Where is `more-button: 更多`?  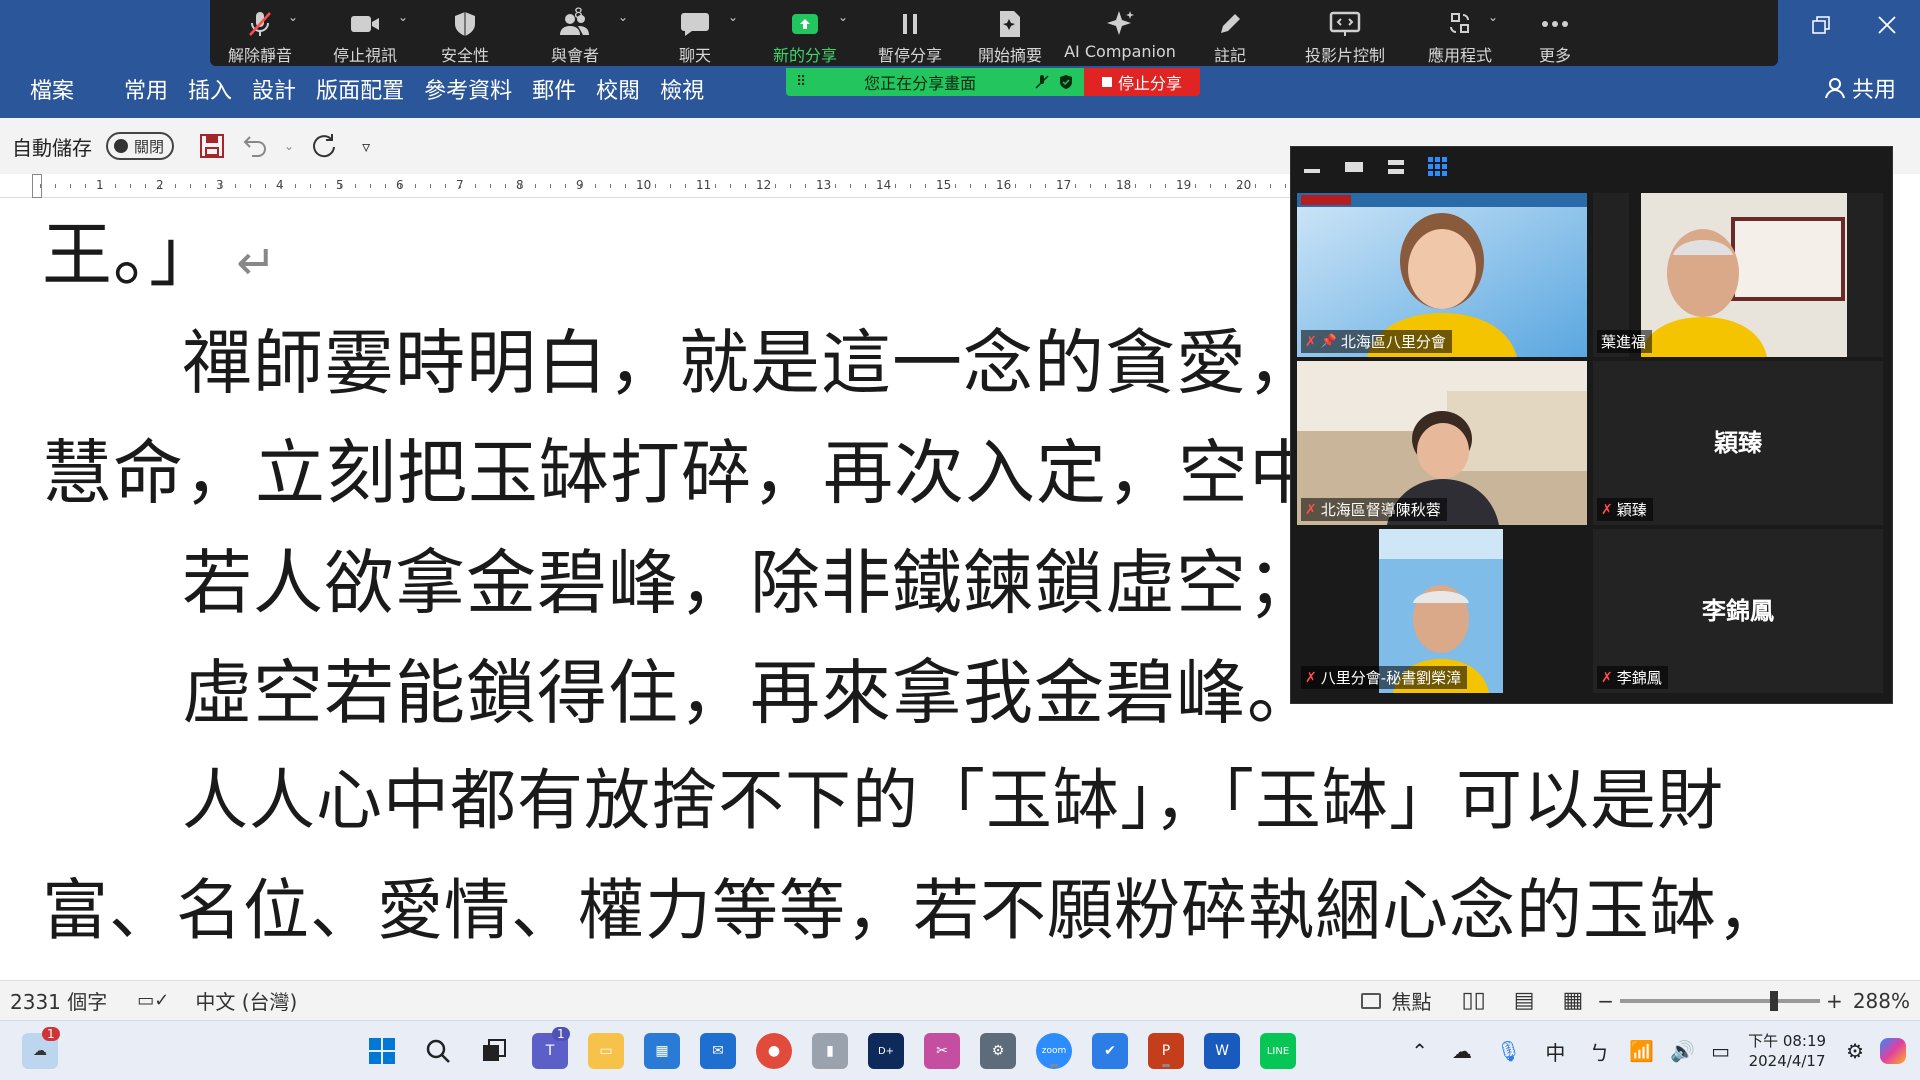
more-button: 更多 is located at coordinates (1555, 33).